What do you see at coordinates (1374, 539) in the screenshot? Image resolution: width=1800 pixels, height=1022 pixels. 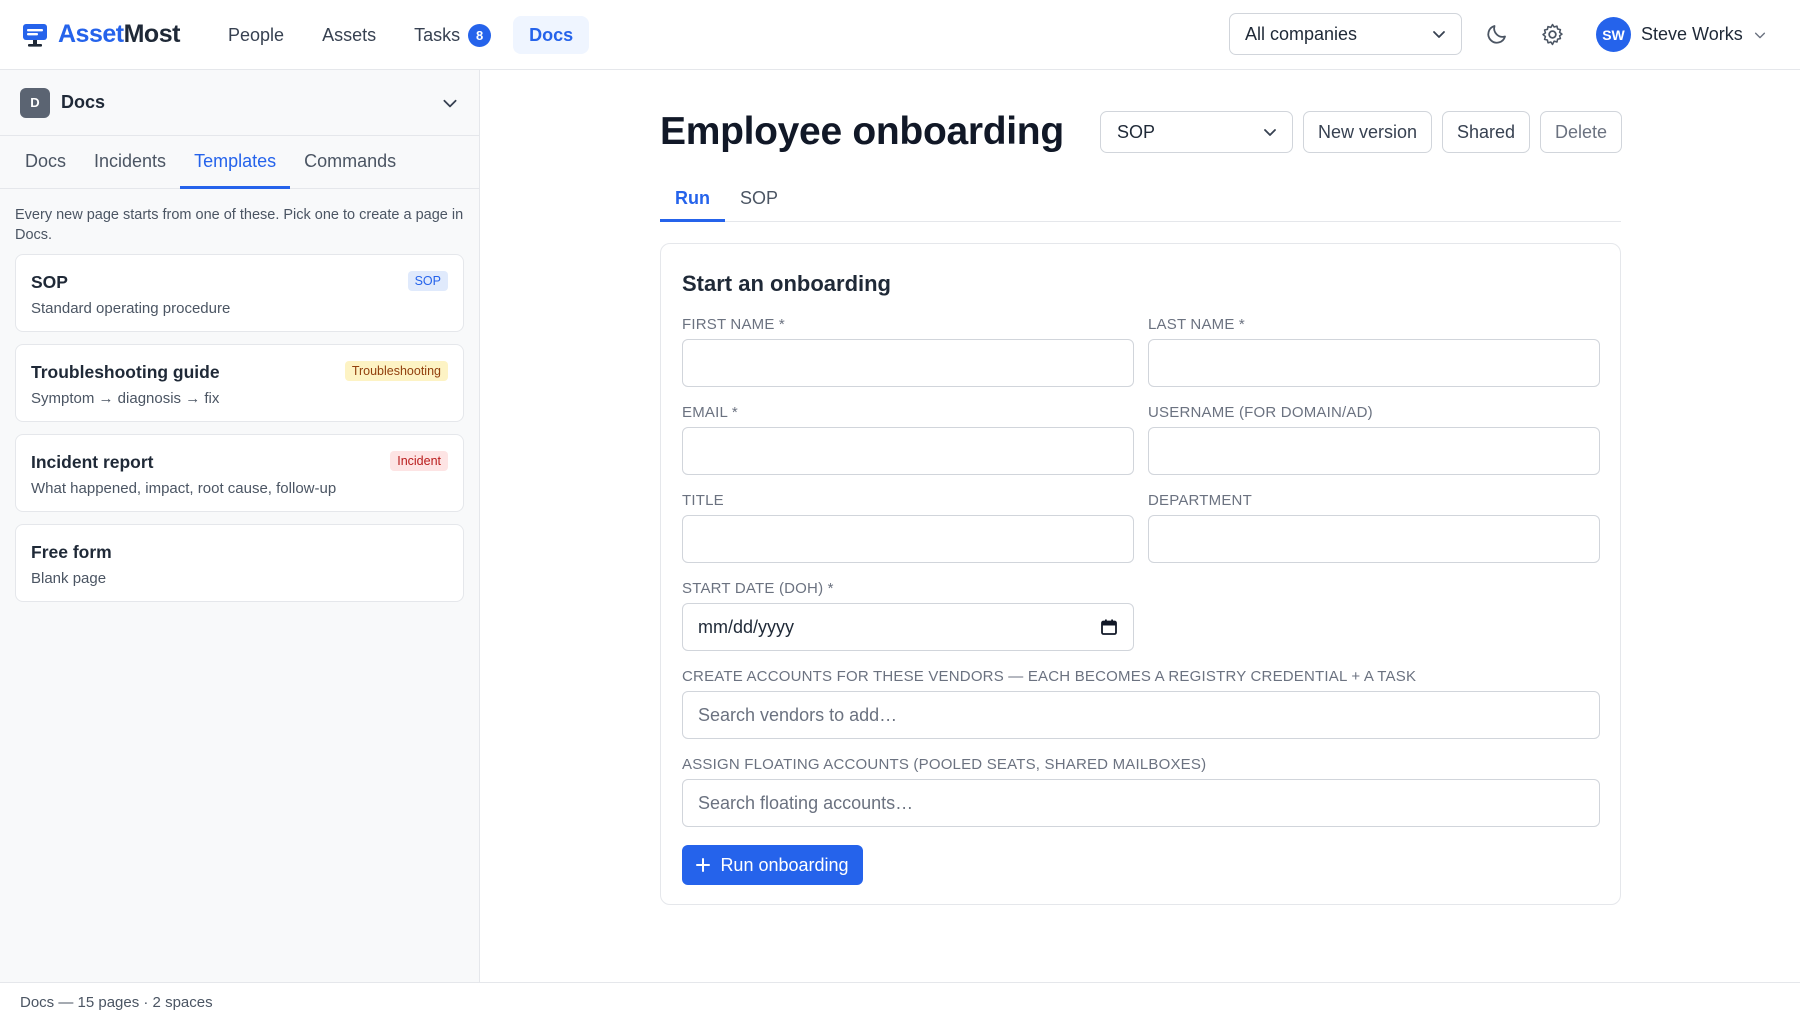 I see `department-field` at bounding box center [1374, 539].